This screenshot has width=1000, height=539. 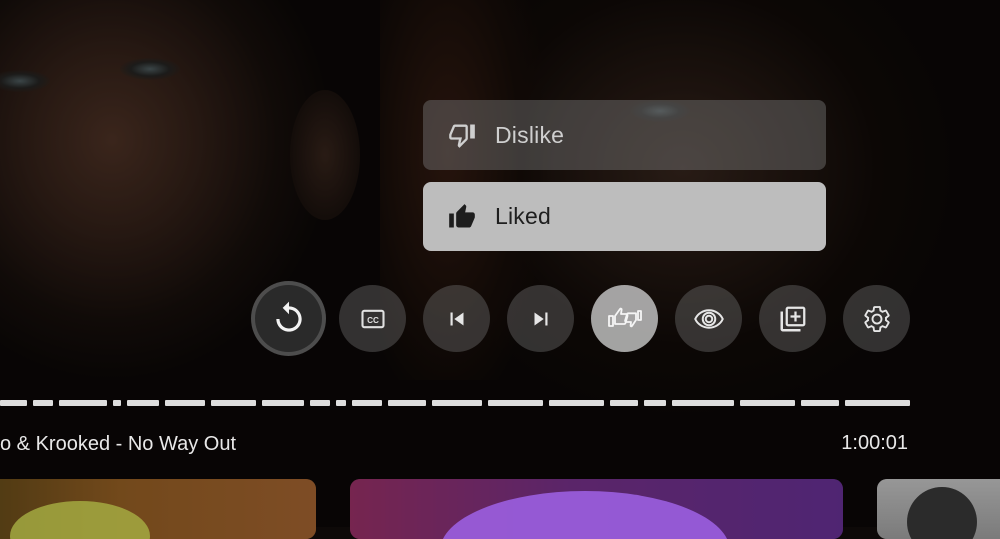 I want to click on settings-button, so click(x=876, y=318).